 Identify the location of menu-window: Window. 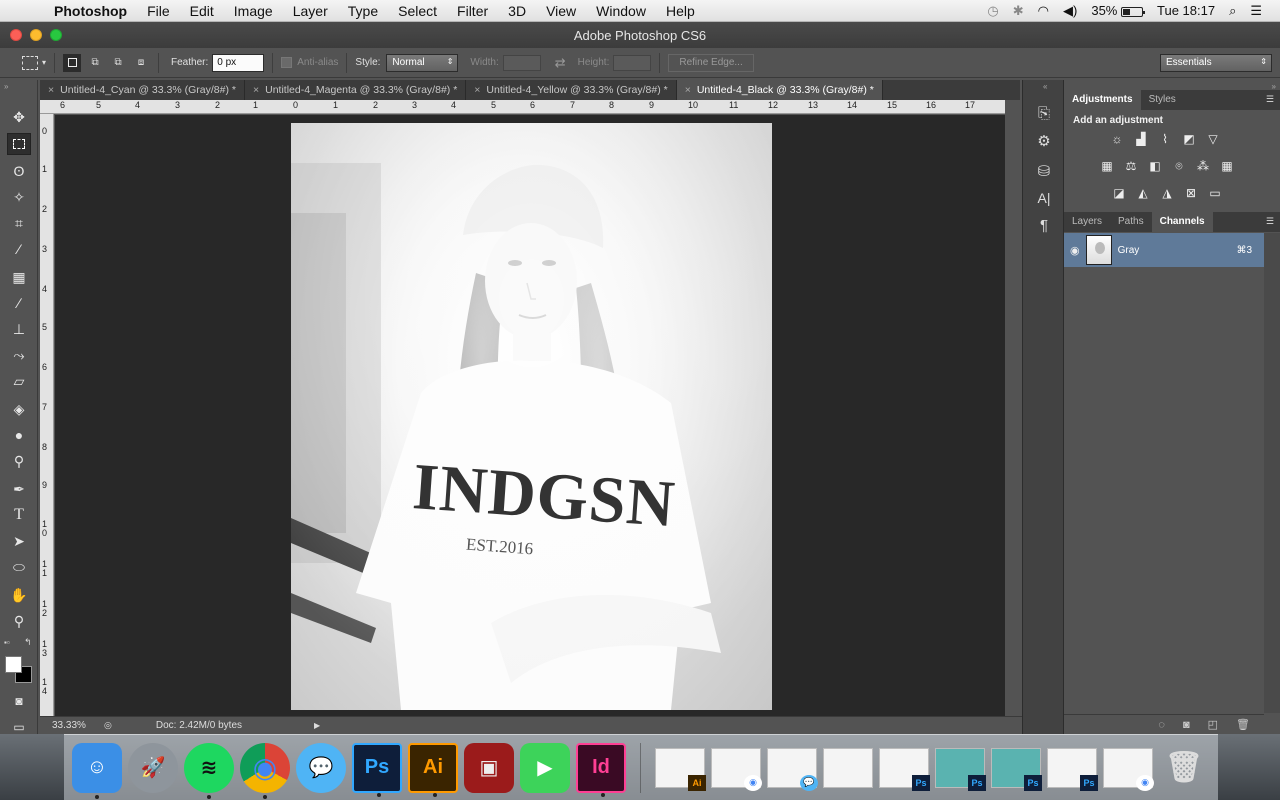
(621, 11).